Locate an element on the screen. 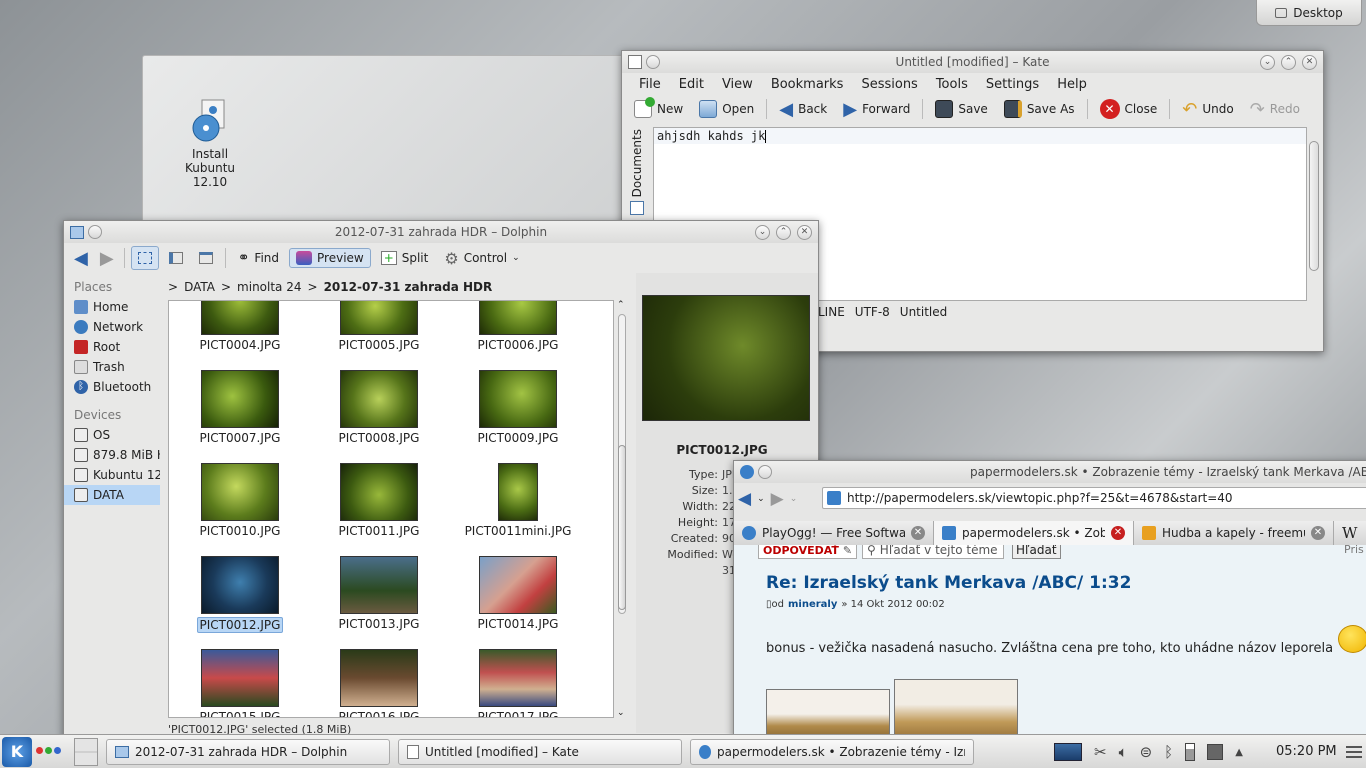  breadcrumb-item: DATA is located at coordinates (199, 287).